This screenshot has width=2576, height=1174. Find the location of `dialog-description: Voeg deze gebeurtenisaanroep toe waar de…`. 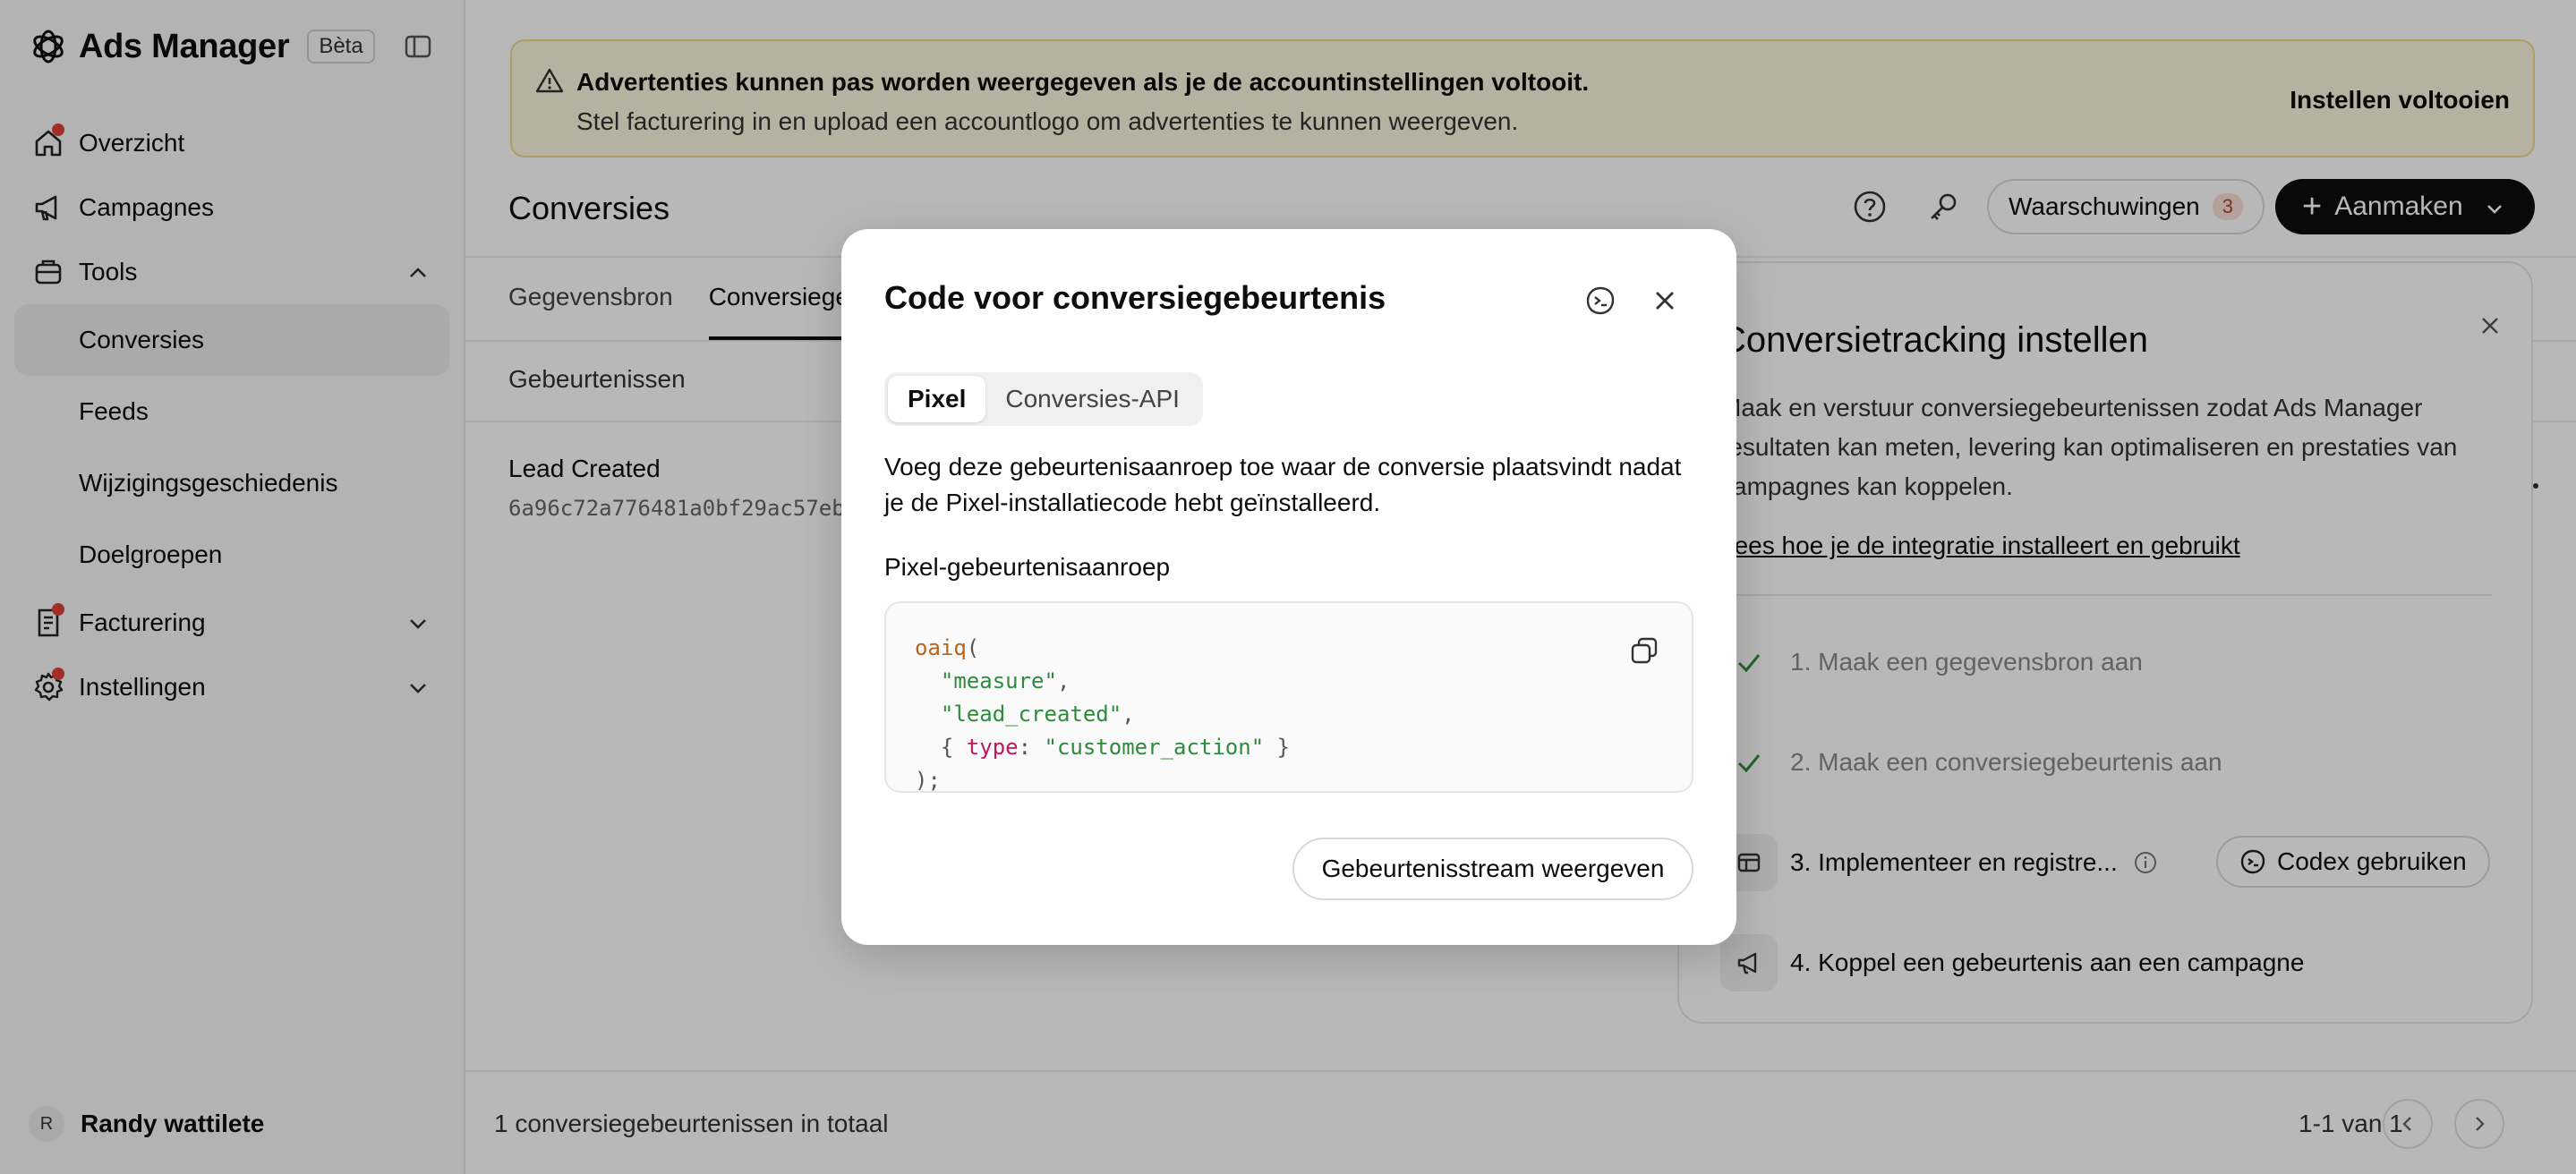

dialog-description: Voeg deze gebeurtenisaanroep toe waar de… is located at coordinates (1283, 484).